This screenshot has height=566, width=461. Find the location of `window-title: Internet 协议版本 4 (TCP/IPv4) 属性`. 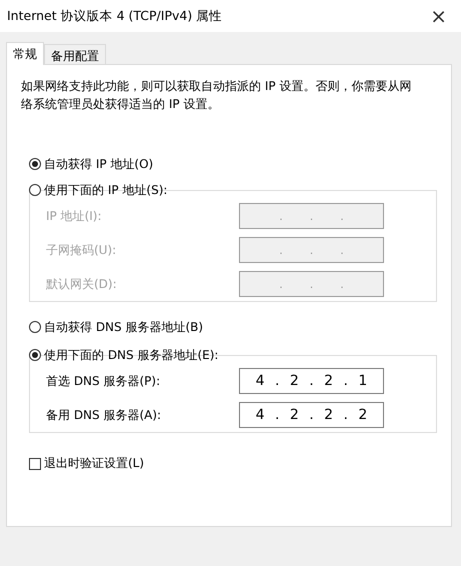

window-title: Internet 协议版本 4 (TCP/IPv4) 属性 is located at coordinates (114, 16).